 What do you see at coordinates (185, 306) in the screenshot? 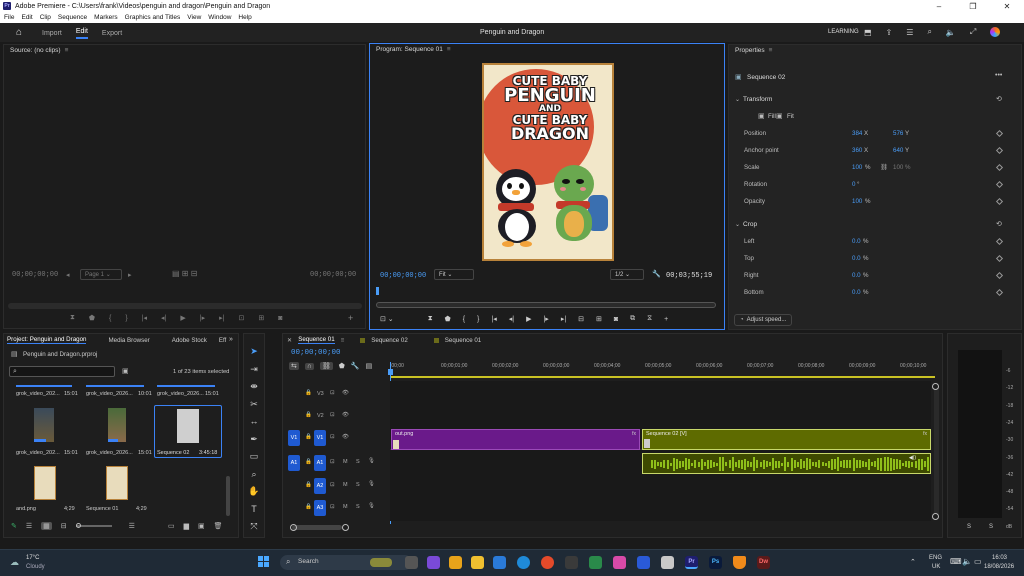
I see `source-scrubber` at bounding box center [185, 306].